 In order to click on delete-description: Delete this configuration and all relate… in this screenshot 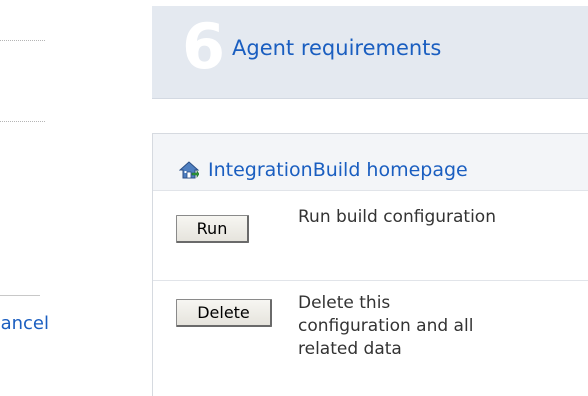, I will do `click(386, 326)`.